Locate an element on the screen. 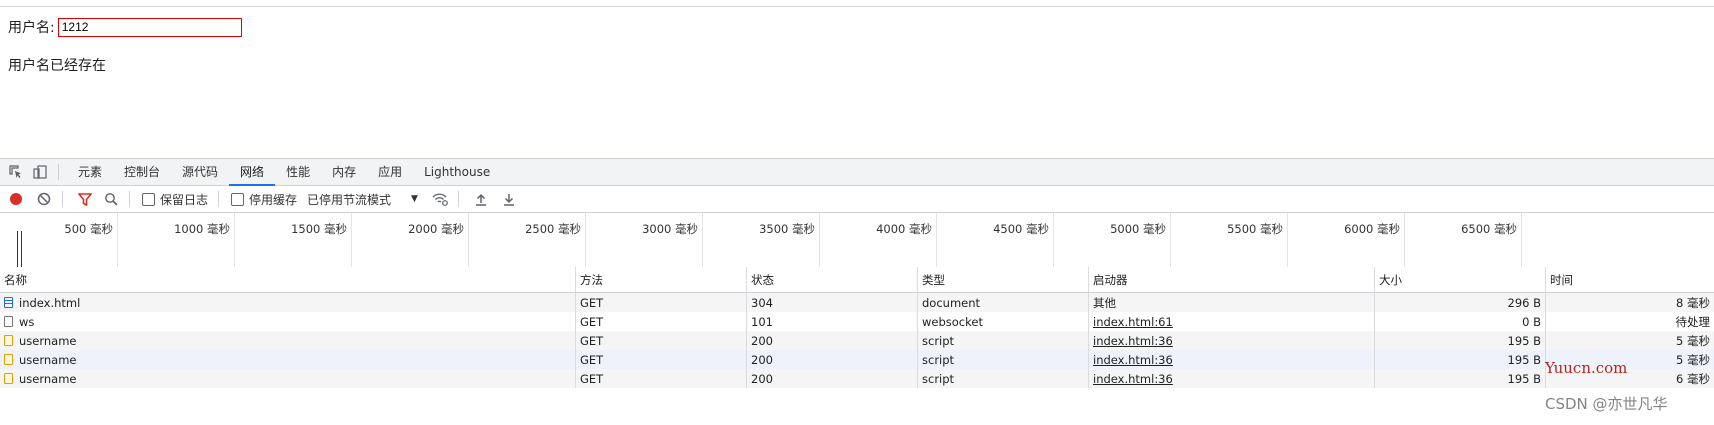 The width and height of the screenshot is (1714, 425). record-icon is located at coordinates (16, 199).